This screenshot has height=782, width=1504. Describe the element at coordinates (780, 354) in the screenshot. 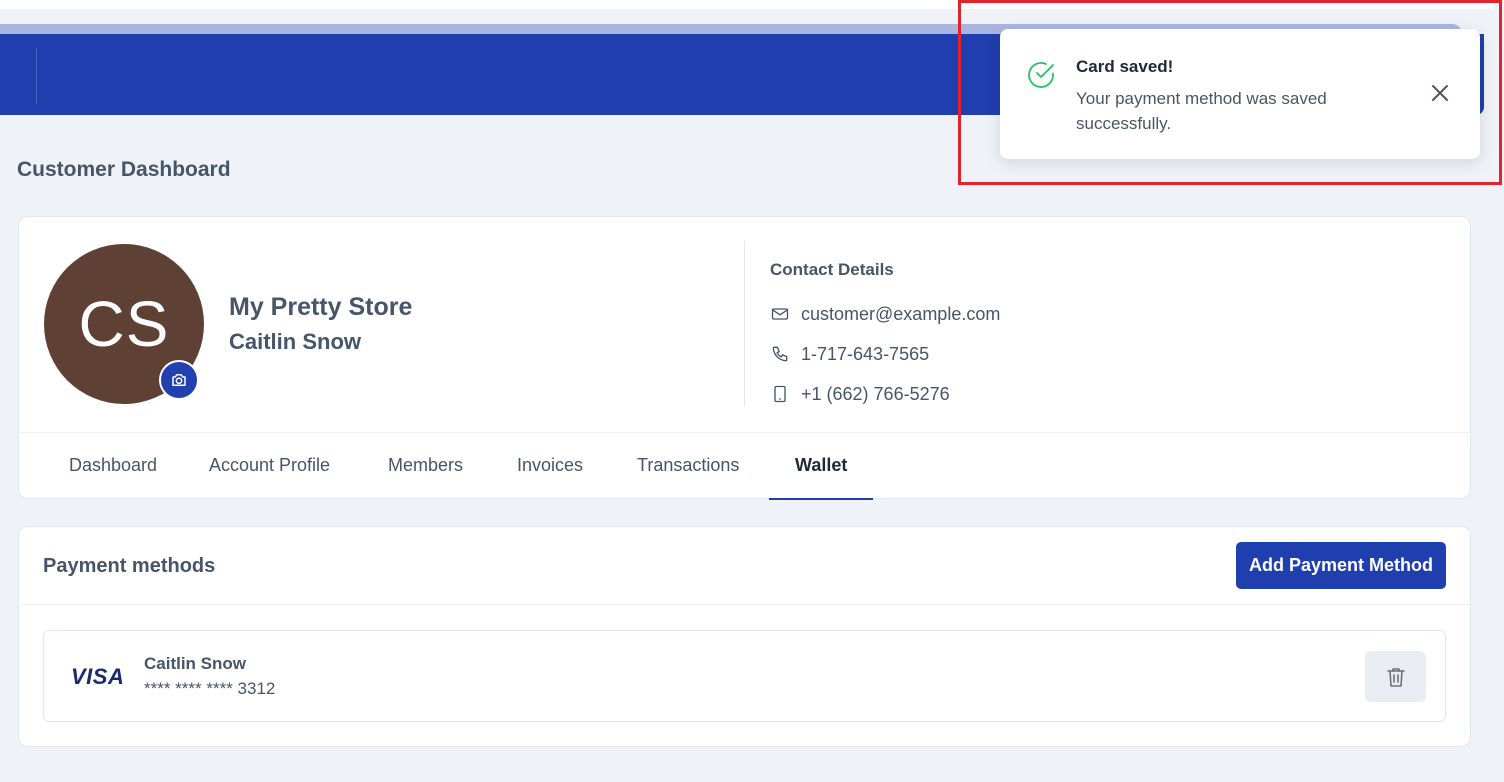

I see `phone-icon` at that location.